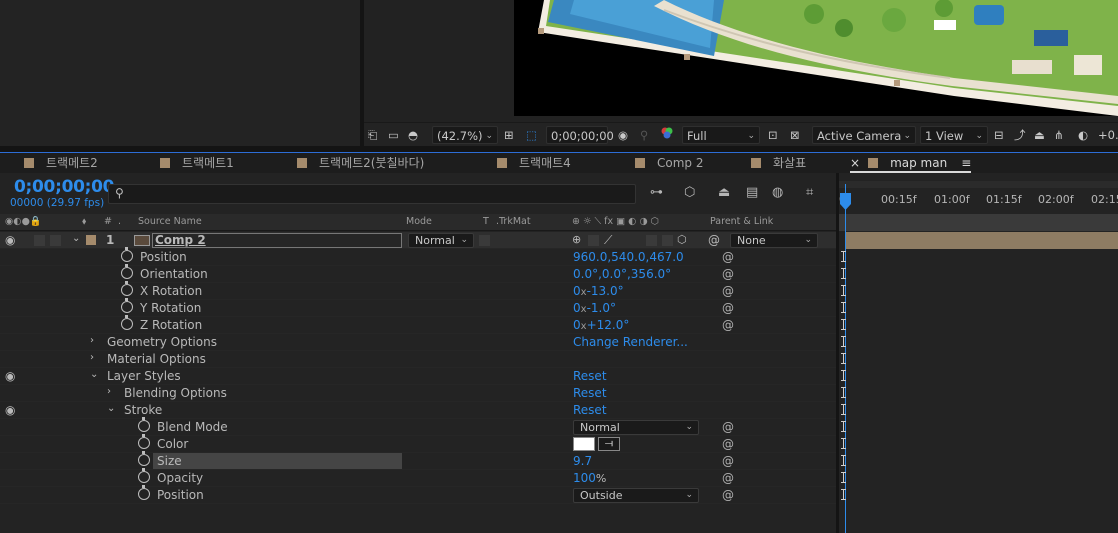 The width and height of the screenshot is (1118, 533). What do you see at coordinates (777, 192) in the screenshot?
I see `motion-blur-icon: ◍` at bounding box center [777, 192].